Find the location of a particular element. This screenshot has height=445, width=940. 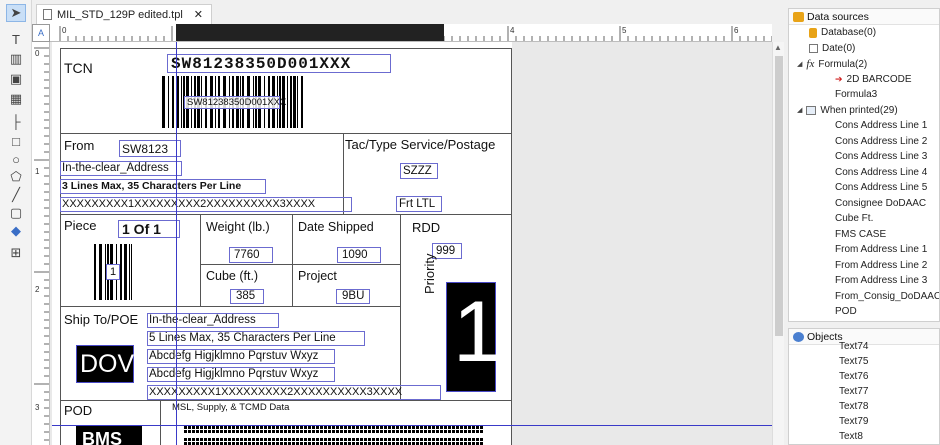

data-source-item: Formula3 is located at coordinates (856, 94).